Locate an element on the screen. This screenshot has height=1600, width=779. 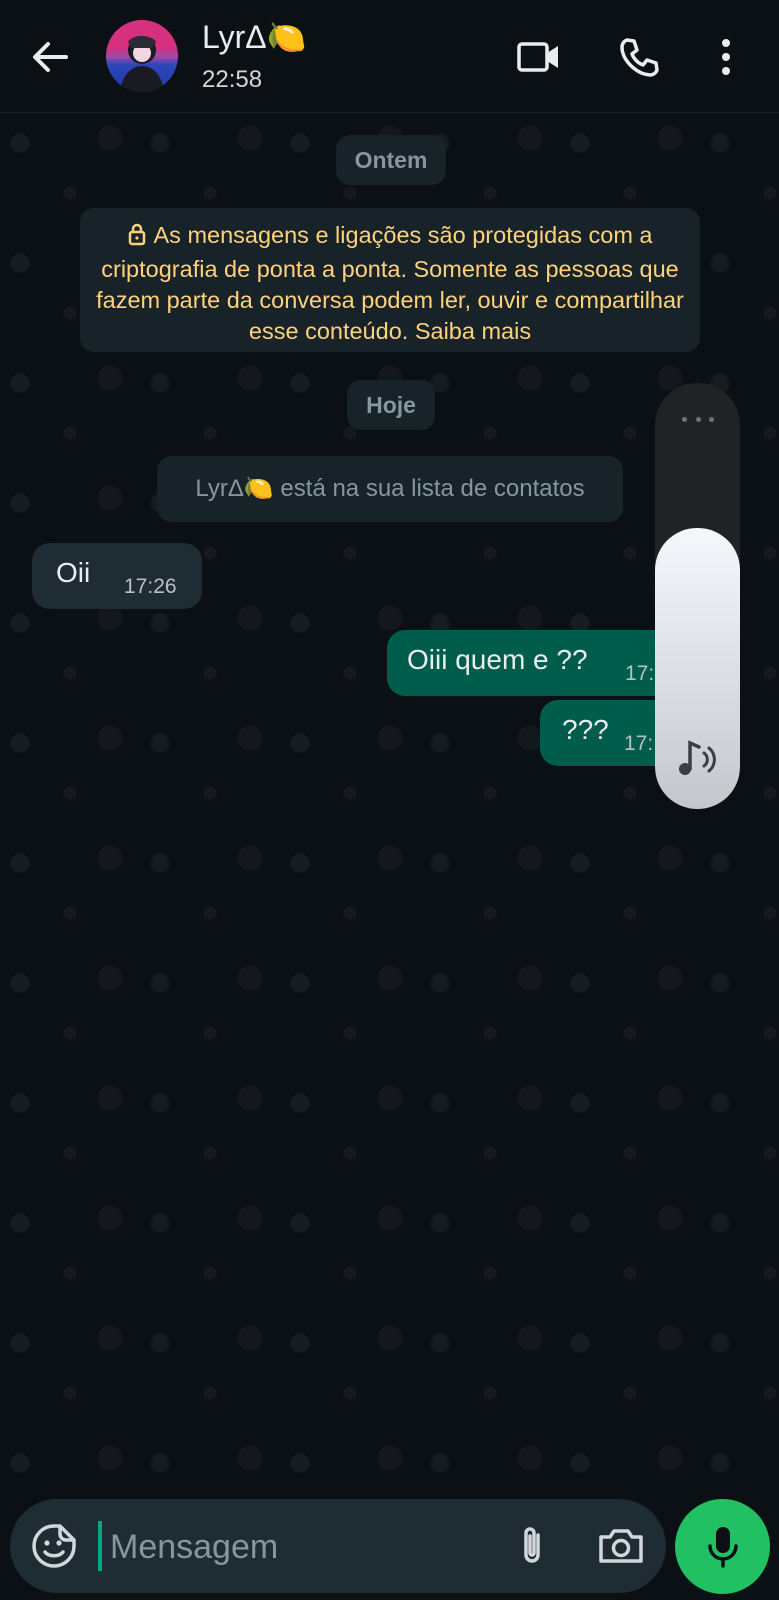
contact-avatar is located at coordinates (142, 56).